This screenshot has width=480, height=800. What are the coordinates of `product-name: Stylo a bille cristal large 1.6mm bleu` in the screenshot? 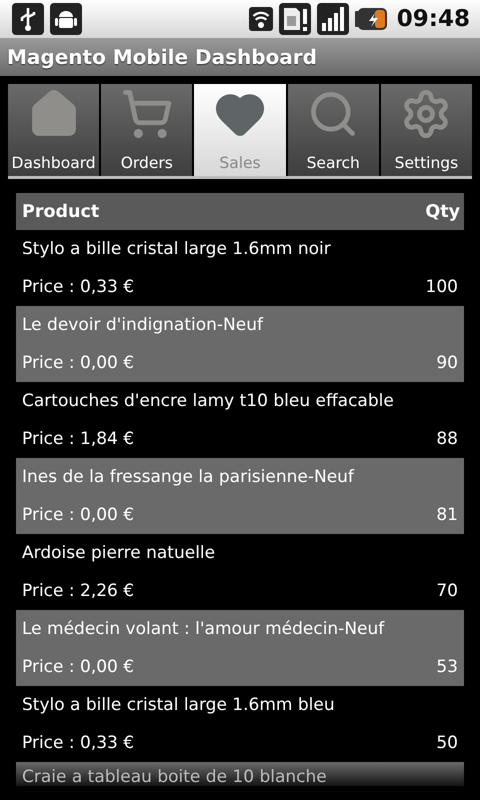 It's located at (178, 705).